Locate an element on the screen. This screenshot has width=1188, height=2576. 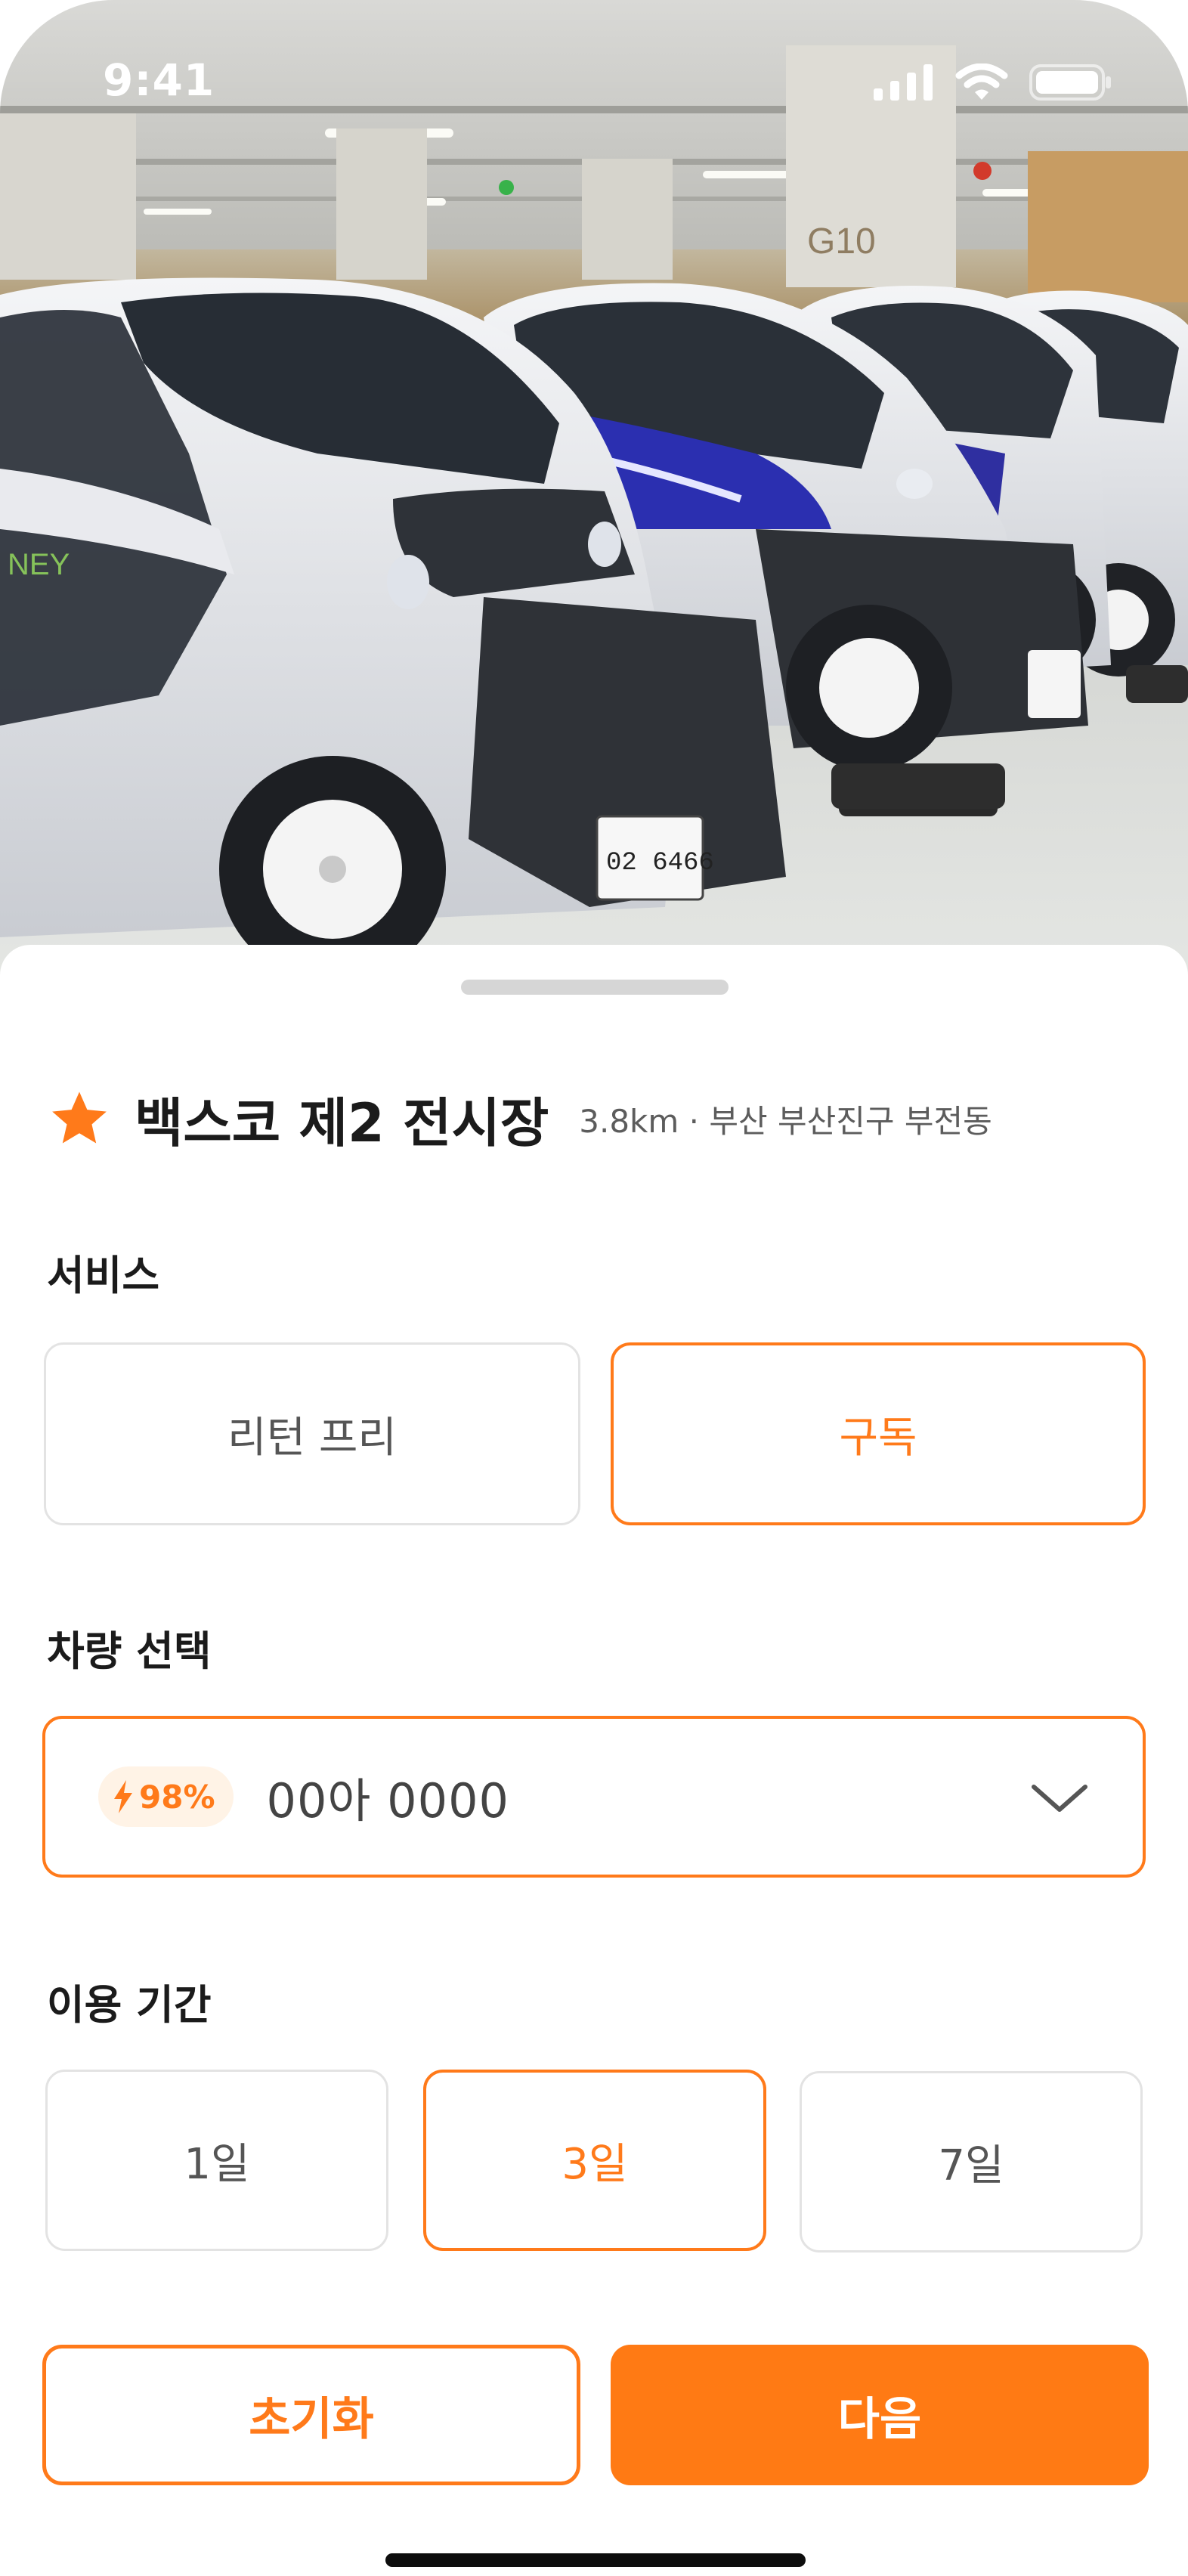
vehicle-label: 차량 선택 is located at coordinates (130, 1651).